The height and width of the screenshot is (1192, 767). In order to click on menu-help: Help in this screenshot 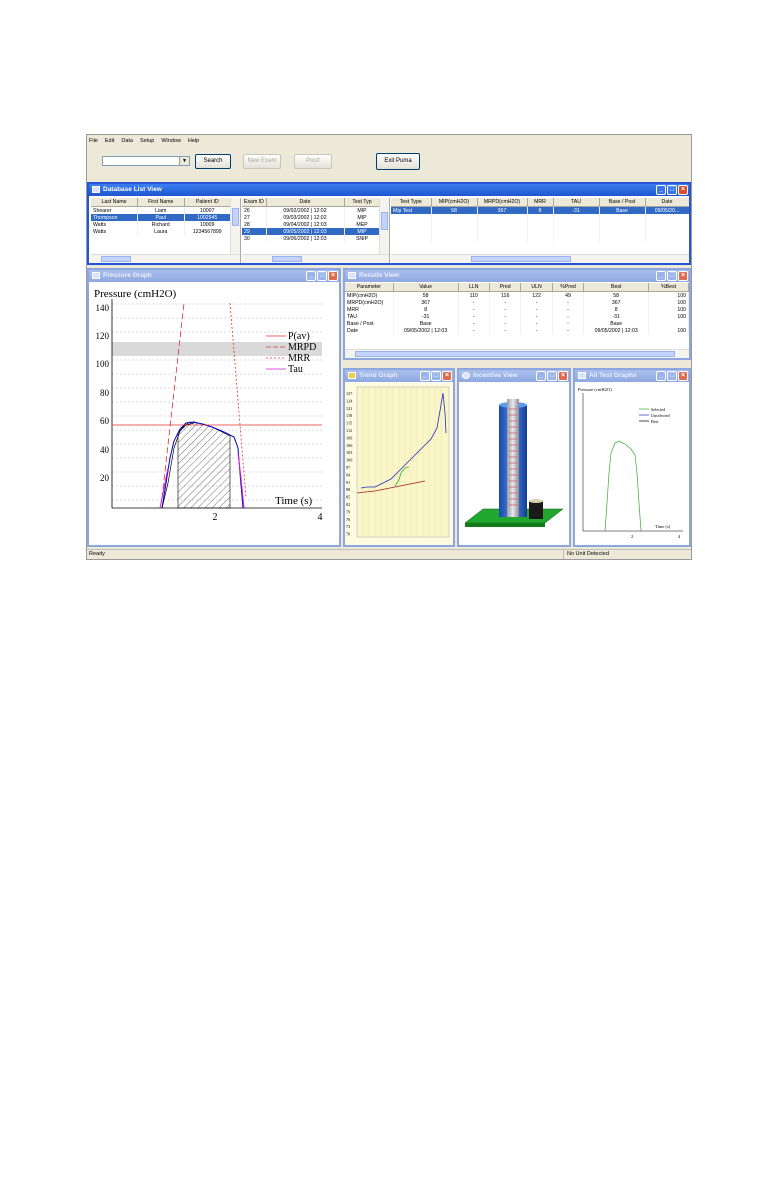, I will do `click(193, 141)`.